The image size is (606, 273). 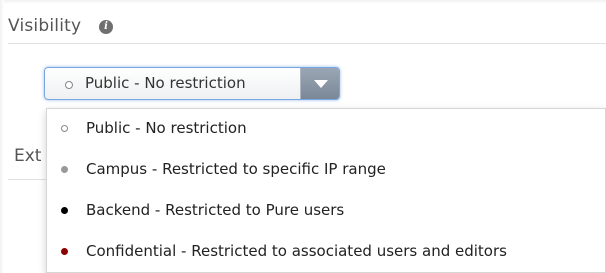 What do you see at coordinates (64, 128) in the screenshot?
I see `hollow-dot-icon` at bounding box center [64, 128].